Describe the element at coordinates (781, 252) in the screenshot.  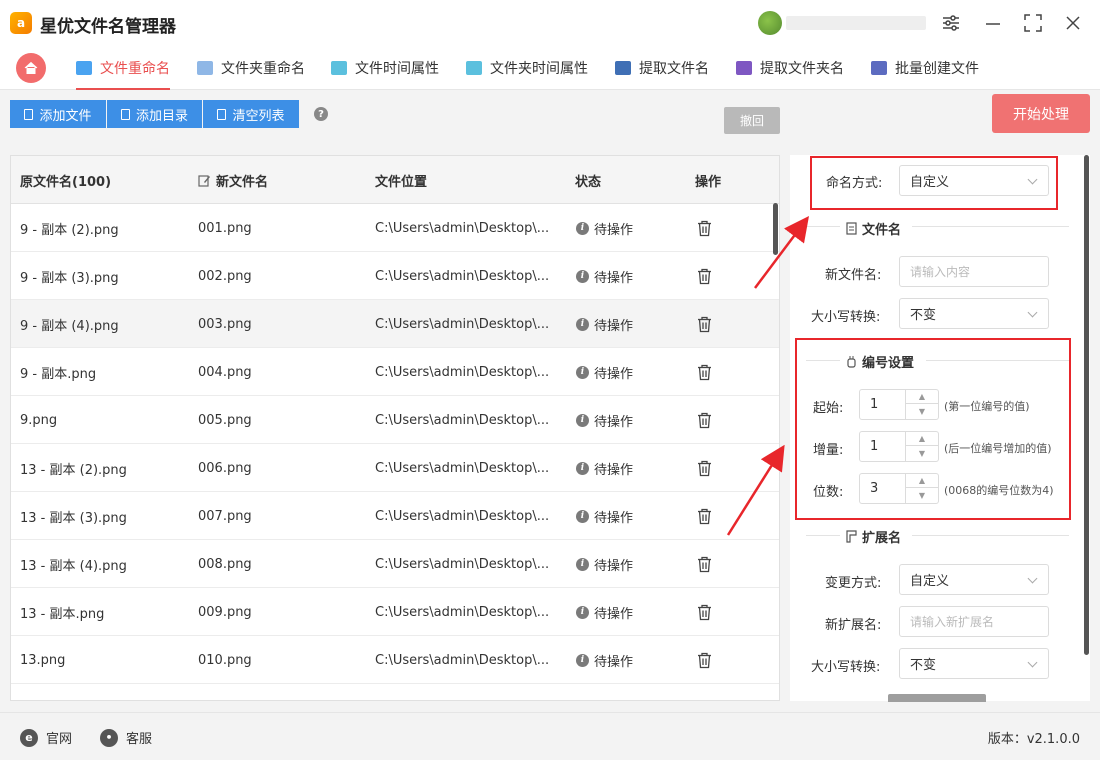
I see `arrow-to-naming-mode` at that location.